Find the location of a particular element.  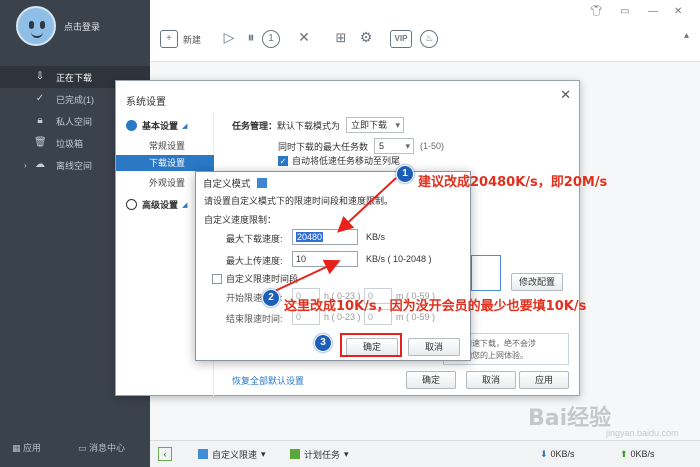

watermark-logo: Bai经验 is located at coordinates (570, 418).